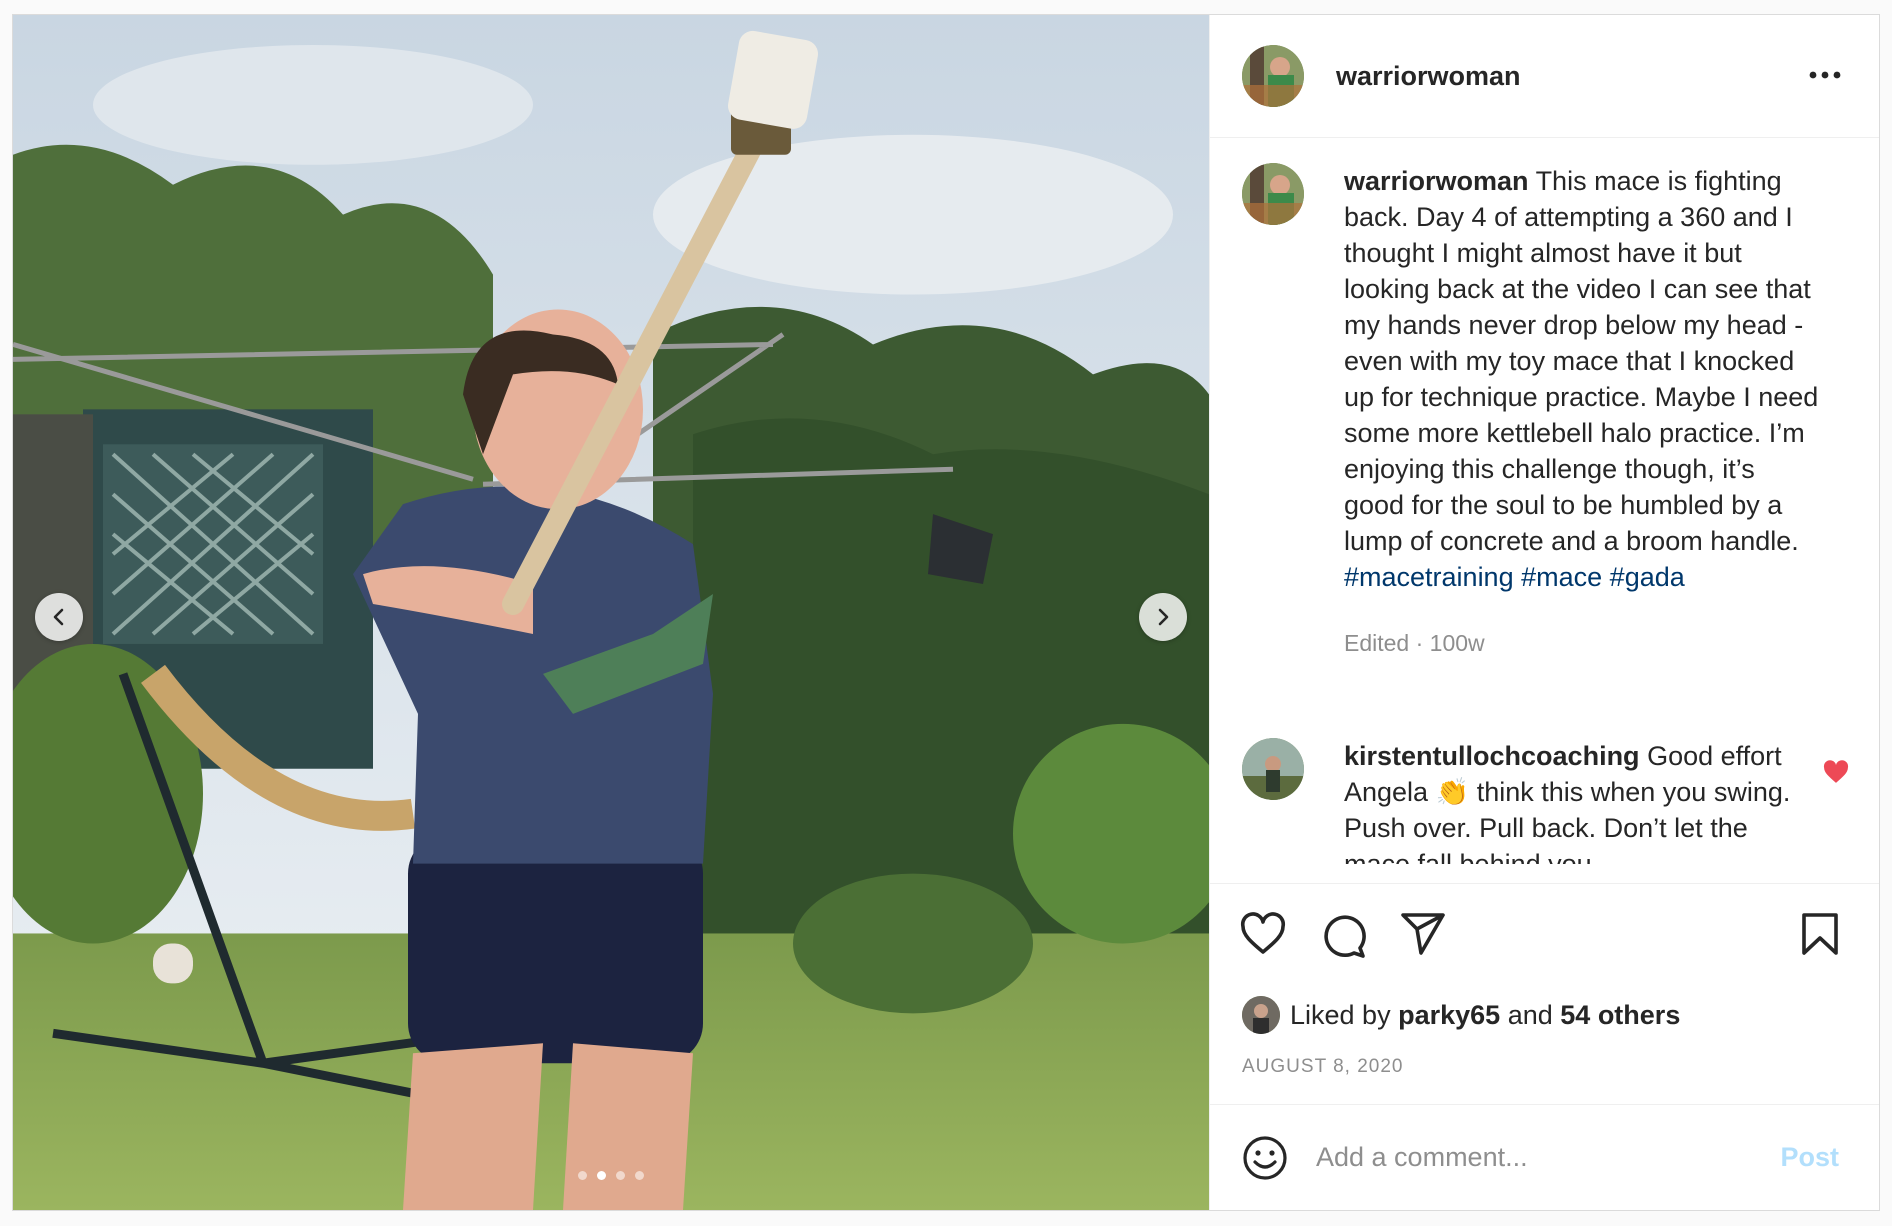  Describe the element at coordinates (1428, 76) in the screenshot. I see `author-username: warriorwoman` at that location.